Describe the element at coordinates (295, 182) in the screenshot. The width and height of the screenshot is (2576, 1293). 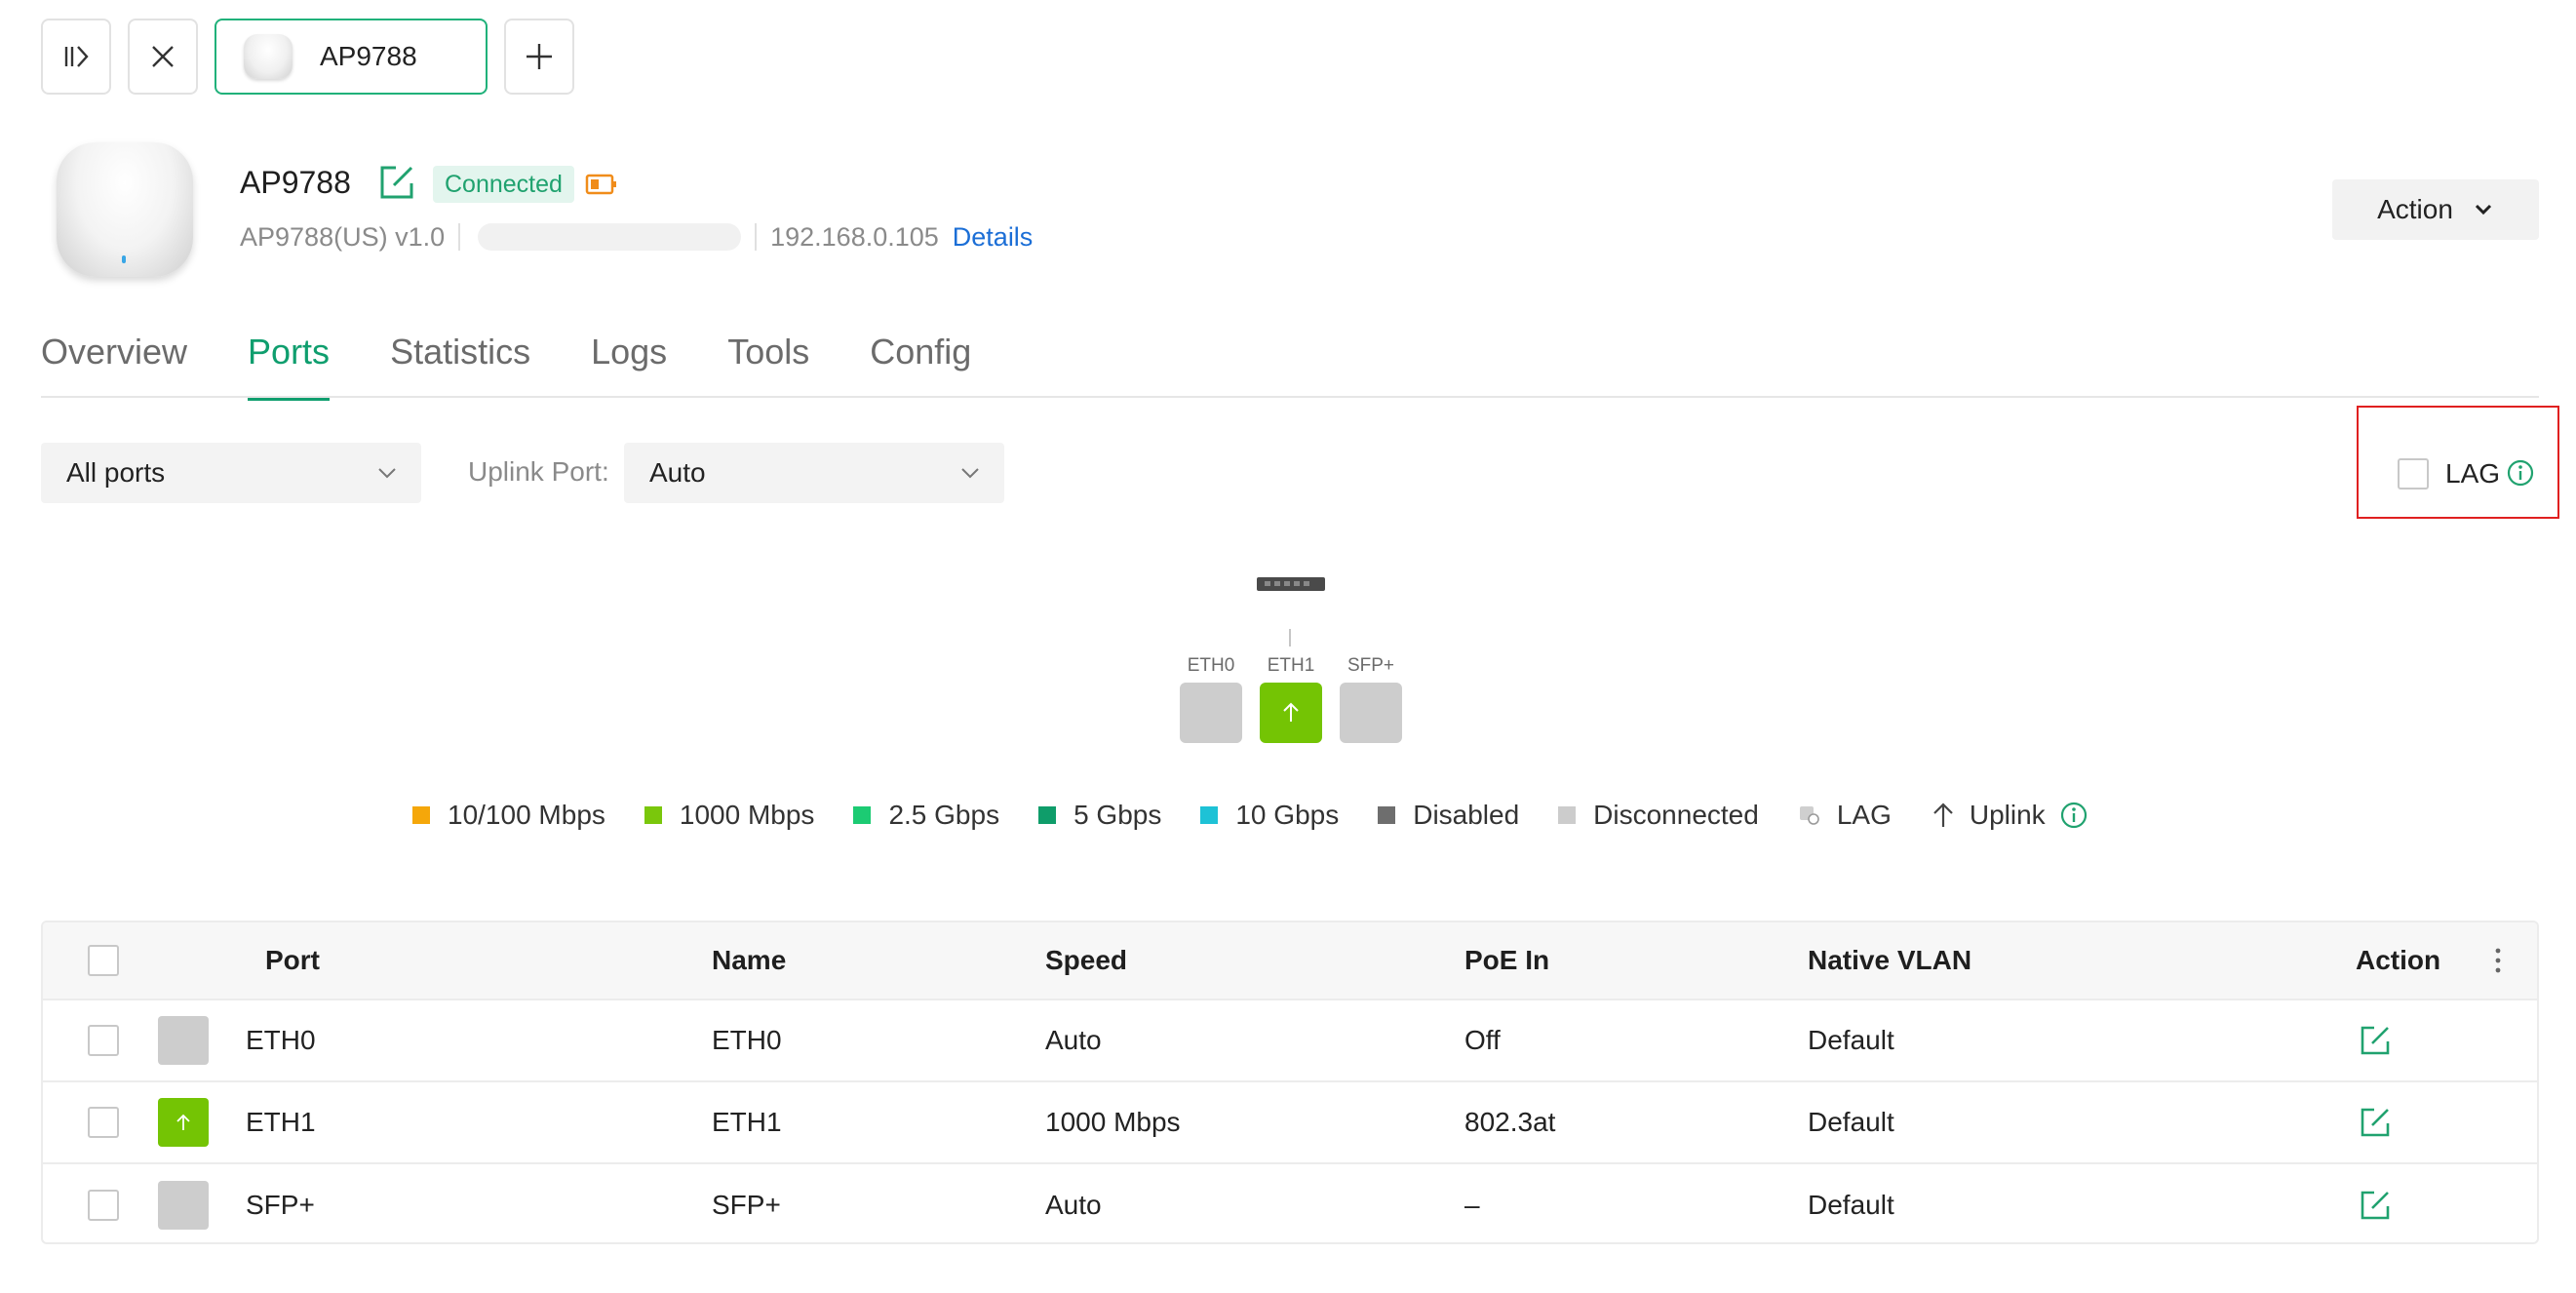
I see `device-name: AP9788` at that location.